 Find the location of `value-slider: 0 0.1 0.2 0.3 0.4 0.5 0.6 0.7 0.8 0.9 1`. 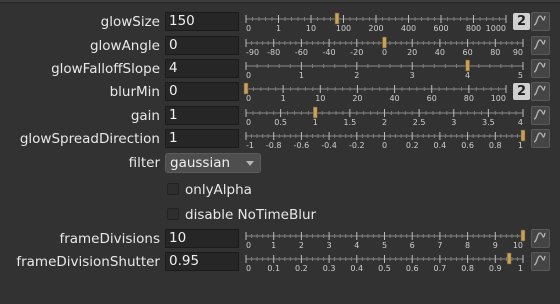

value-slider: 0 0.1 0.2 0.3 0.4 0.5 0.6 0.7 0.8 0.9 1 is located at coordinates (384, 262).